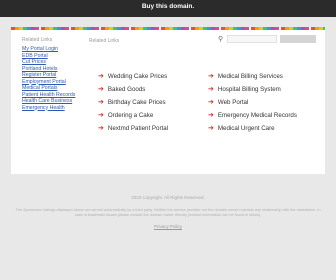  I want to click on result-label: Nextmd Patient Portal, so click(138, 128).